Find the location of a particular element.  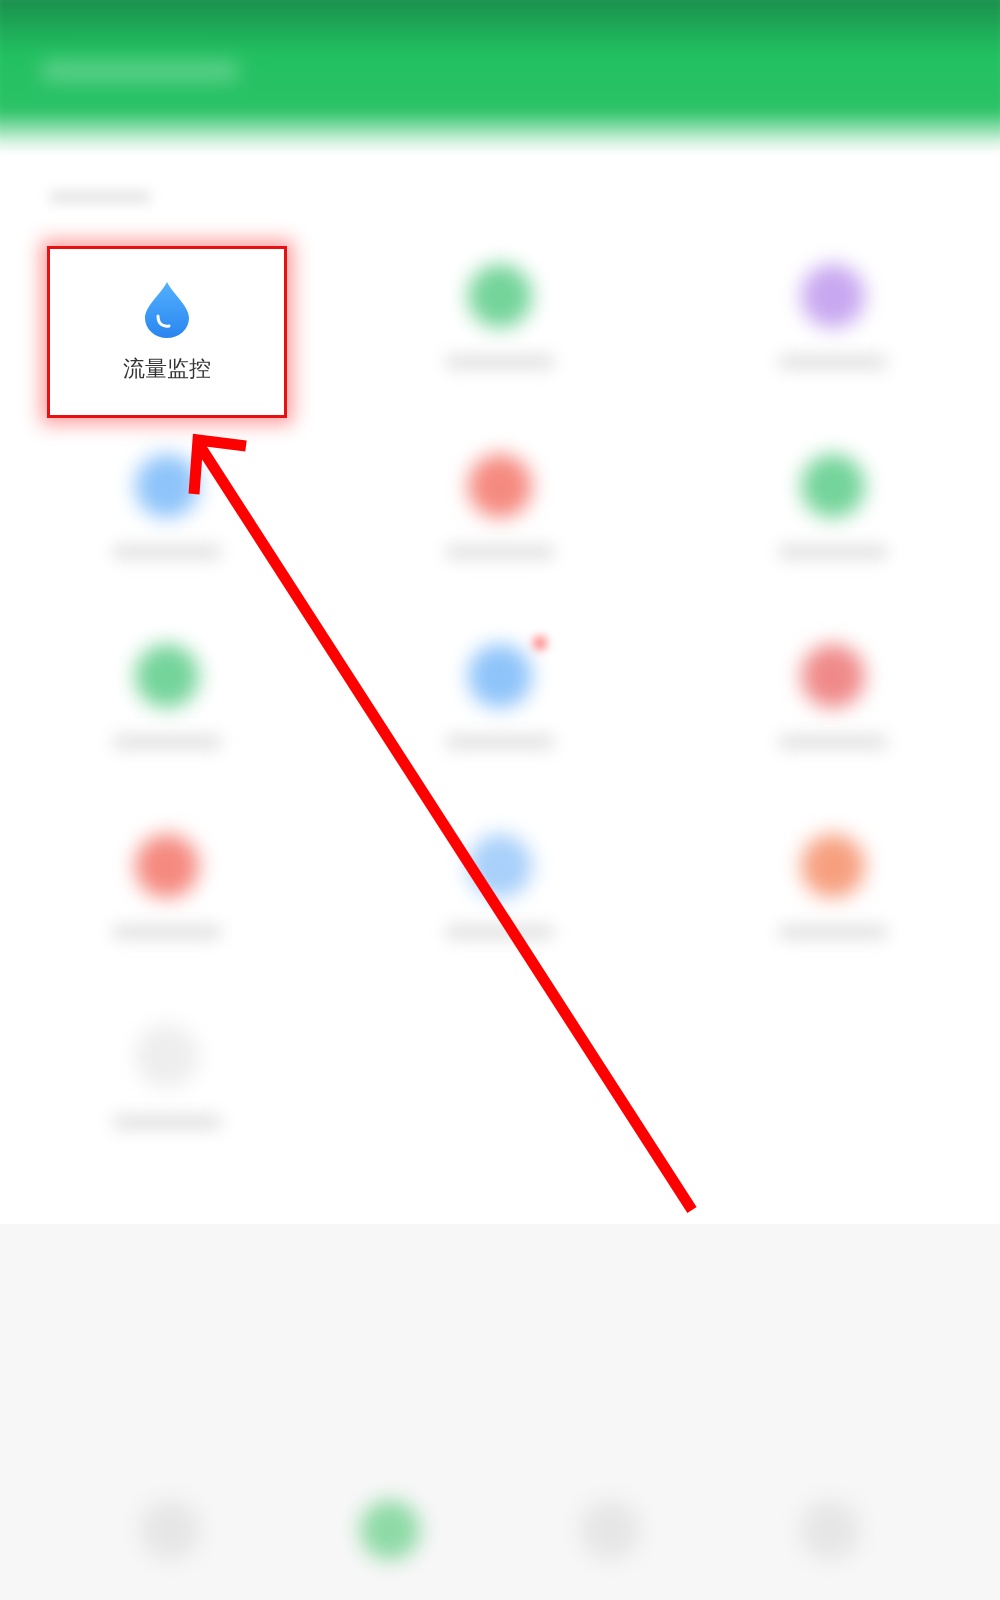

tile-label: 流量监控 is located at coordinates (166, 369).